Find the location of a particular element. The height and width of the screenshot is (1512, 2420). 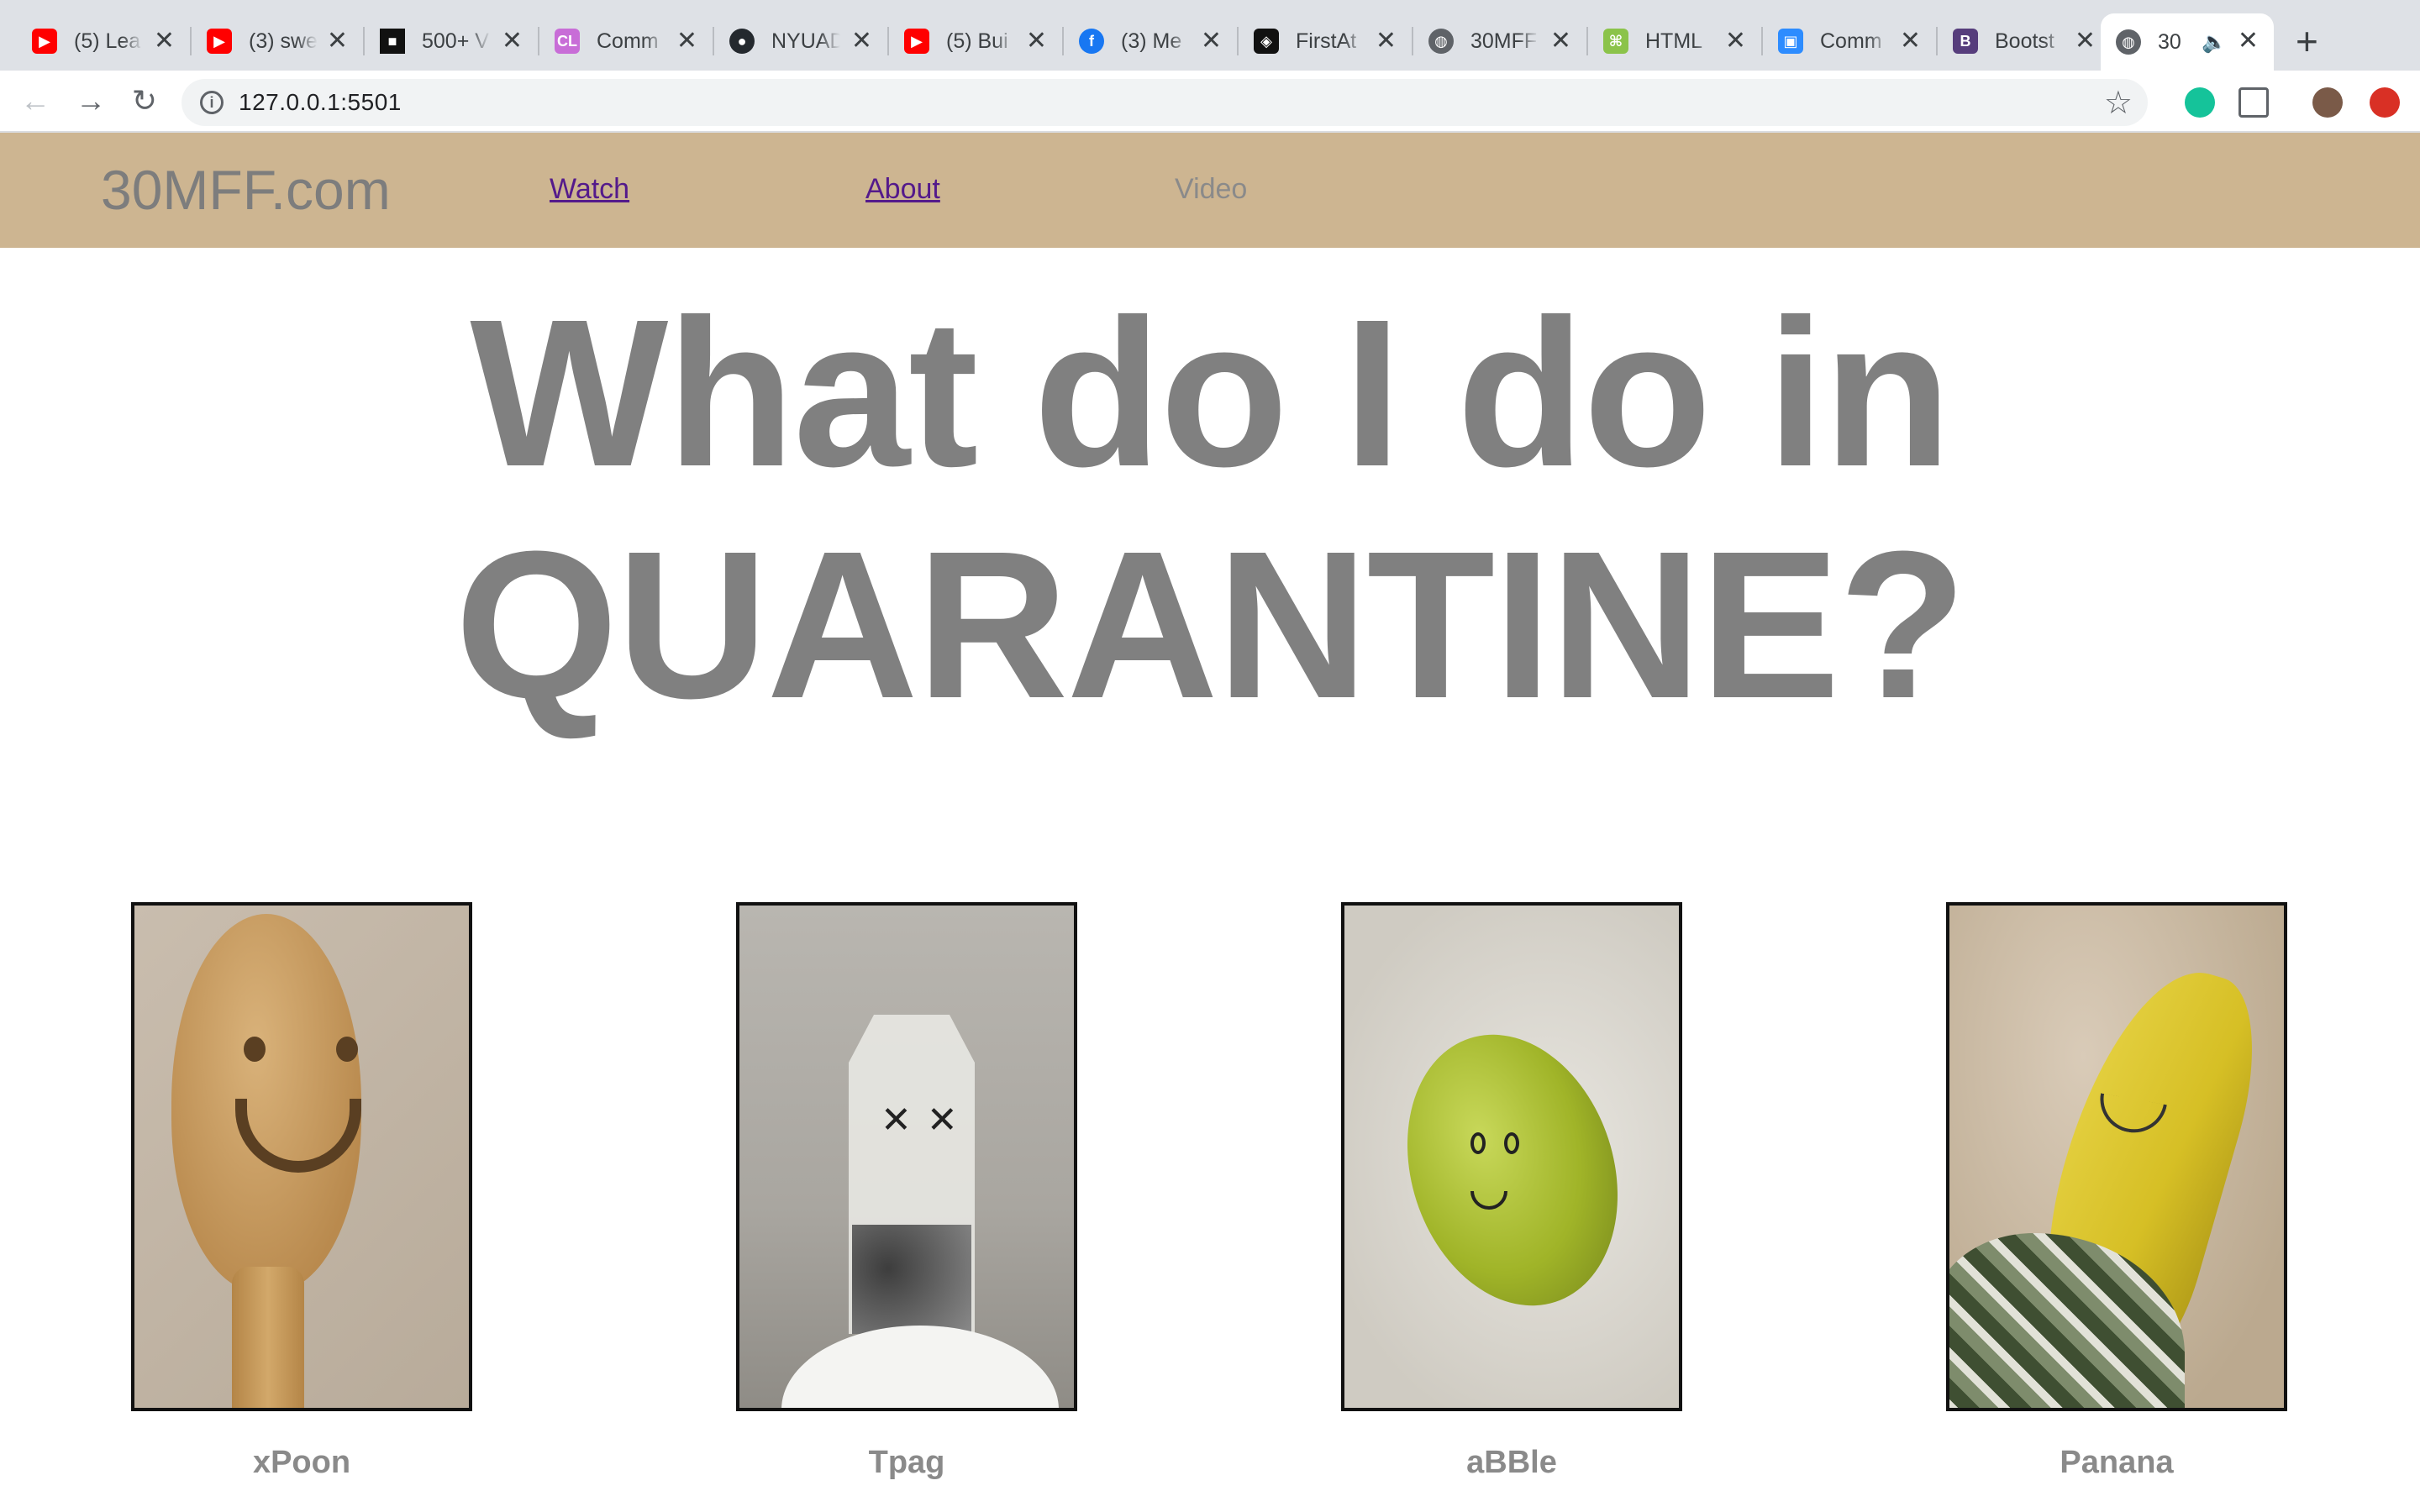

browser-tab: ⌘ HTML ✕ is located at coordinates (1675, 41).